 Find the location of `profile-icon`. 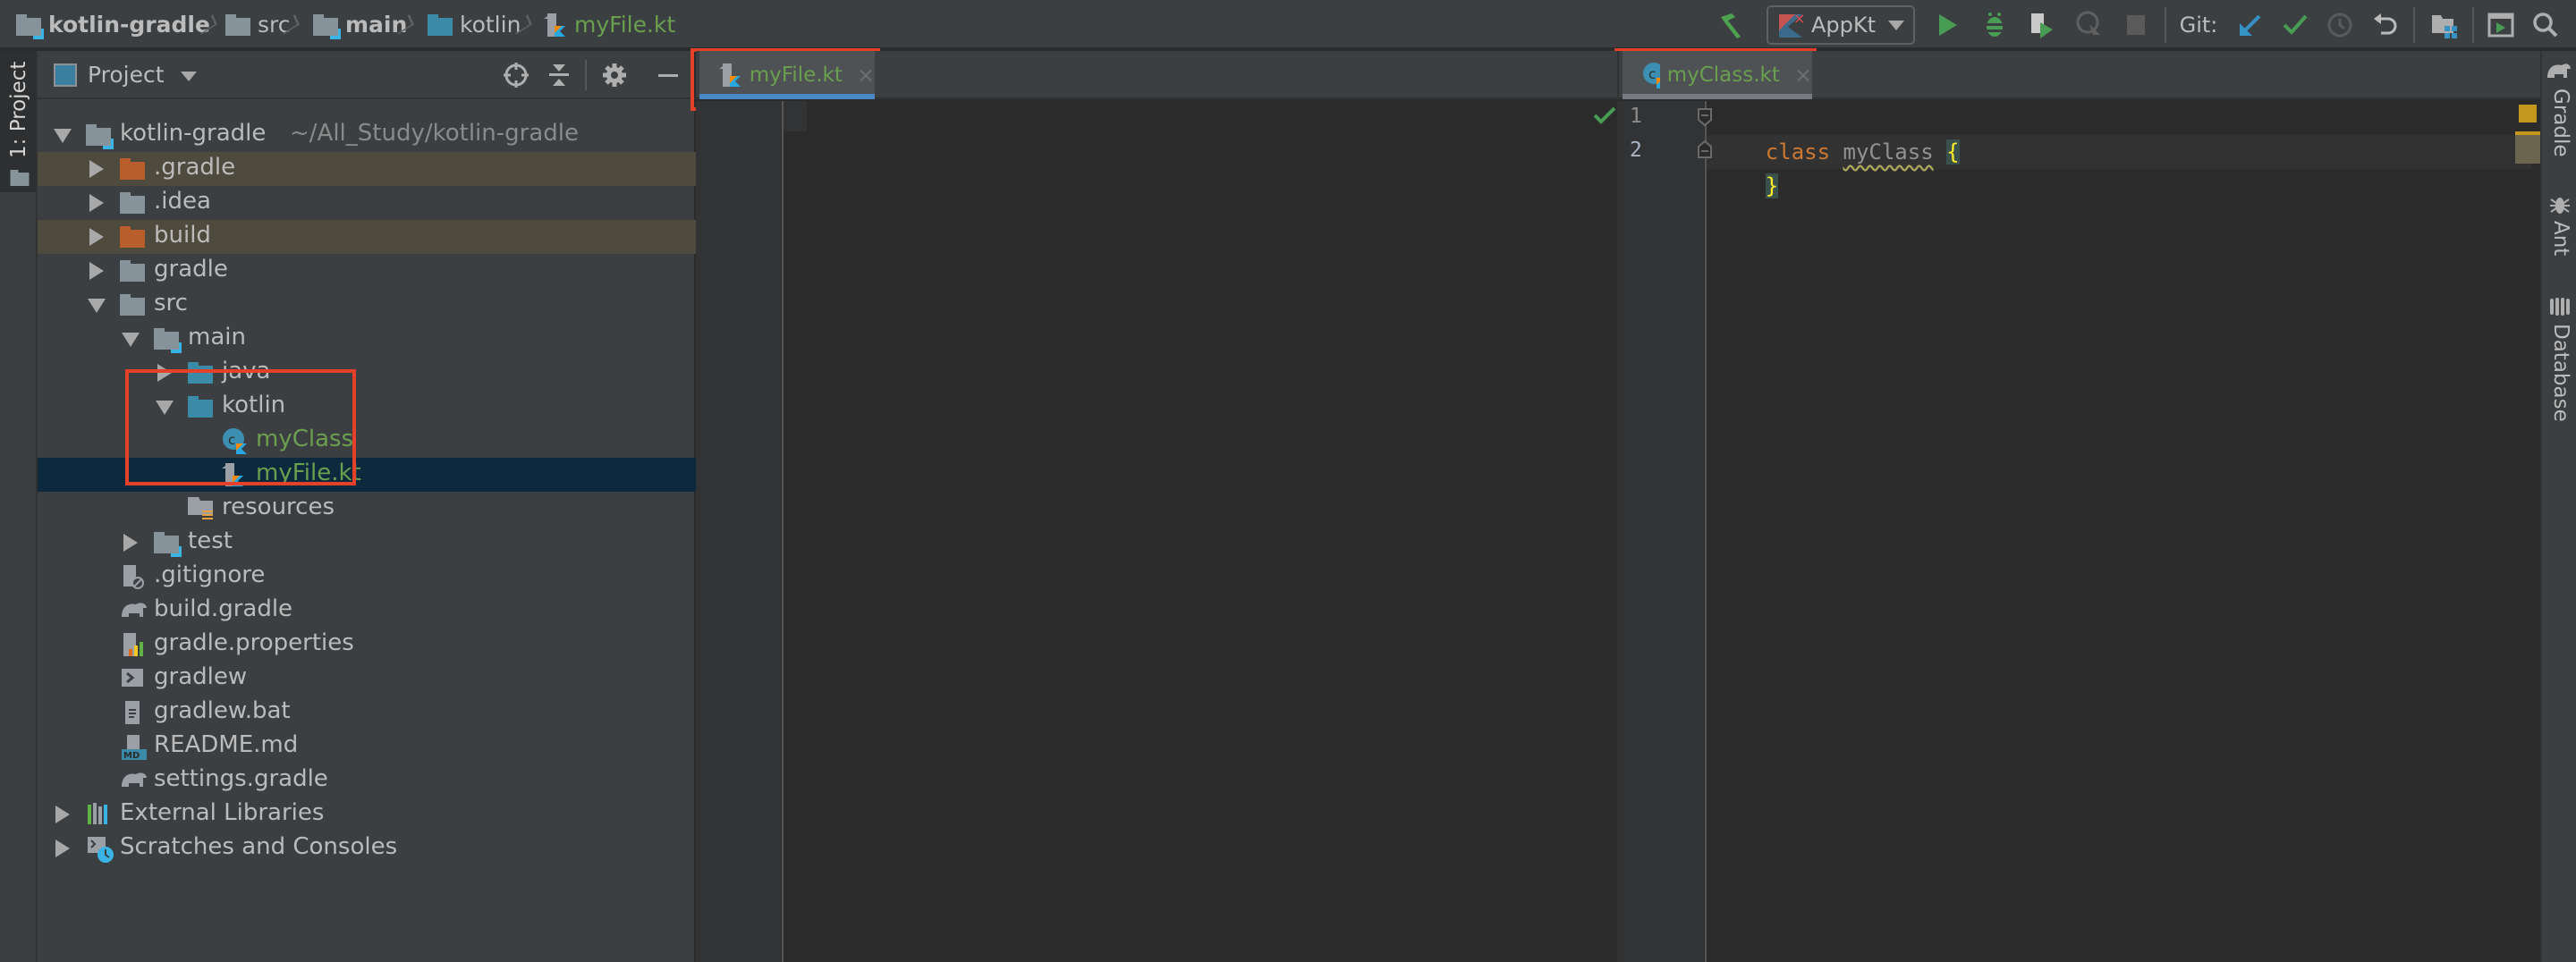

profile-icon is located at coordinates (2089, 25).